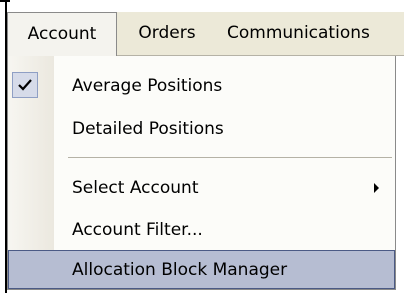 This screenshot has width=404, height=293. What do you see at coordinates (135, 188) in the screenshot?
I see `menu-item-label: Select Account` at bounding box center [135, 188].